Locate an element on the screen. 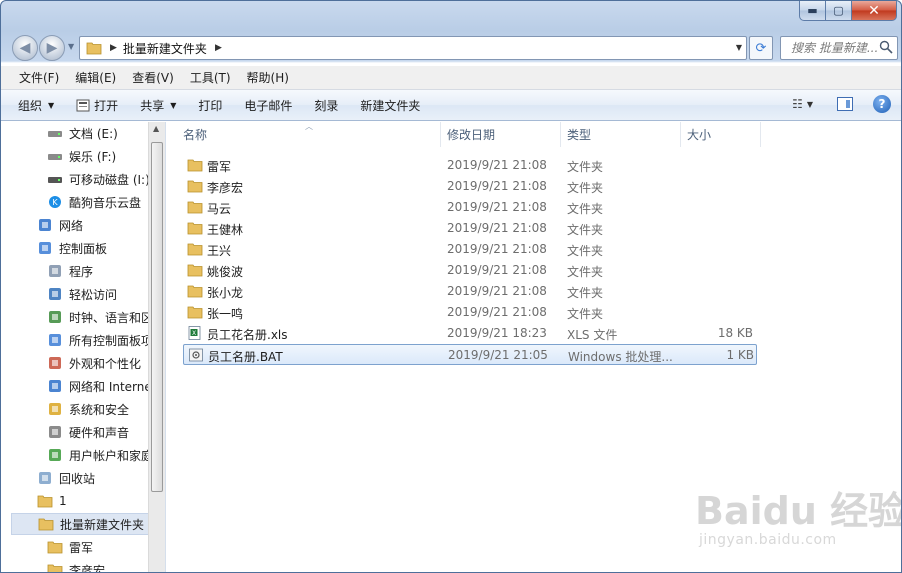 The height and width of the screenshot is (573, 902). nav-item: 硬件和声音 is located at coordinates (88, 432).